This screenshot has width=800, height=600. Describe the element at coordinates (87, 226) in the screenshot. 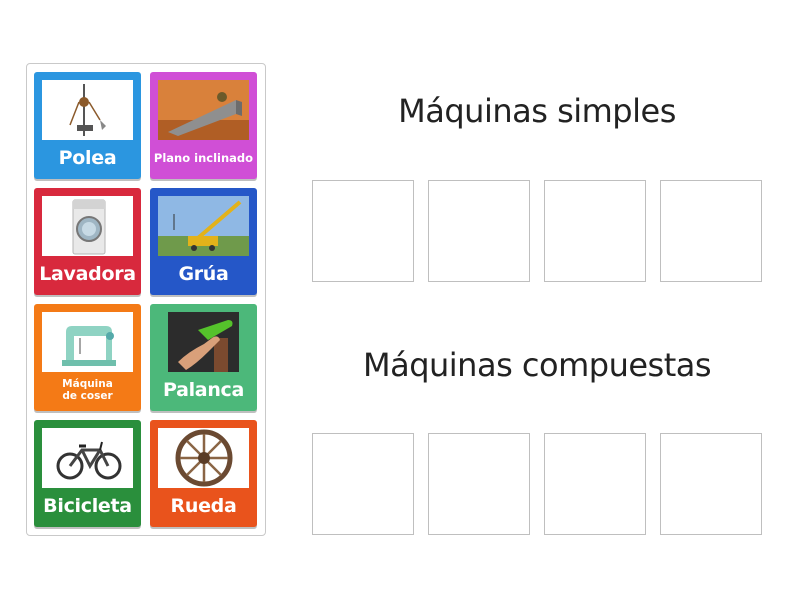

I see `washing-machine-icon` at that location.